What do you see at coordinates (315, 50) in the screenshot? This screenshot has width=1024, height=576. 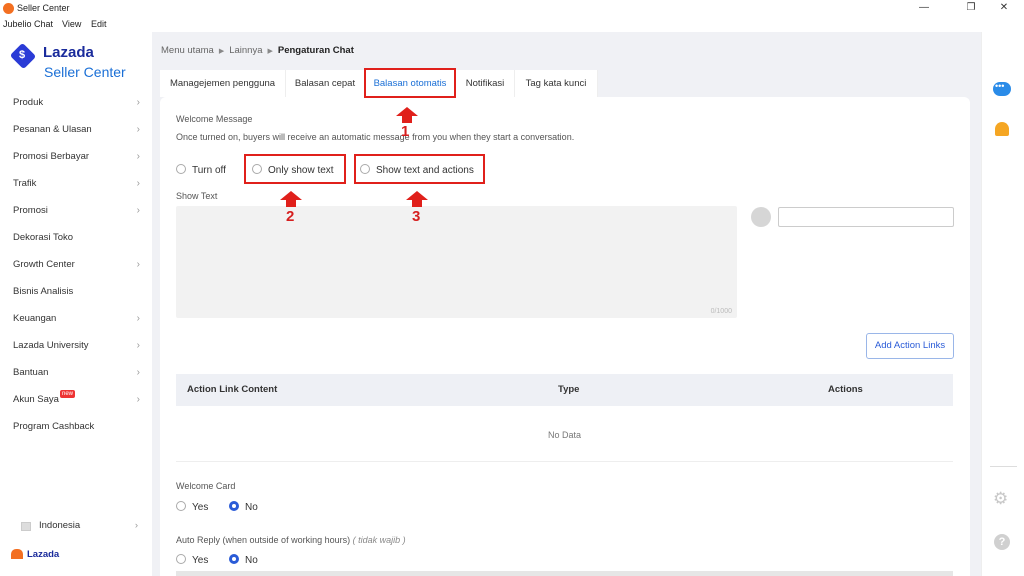 I see `breadcrumb-current: Pengaturan Chat` at bounding box center [315, 50].